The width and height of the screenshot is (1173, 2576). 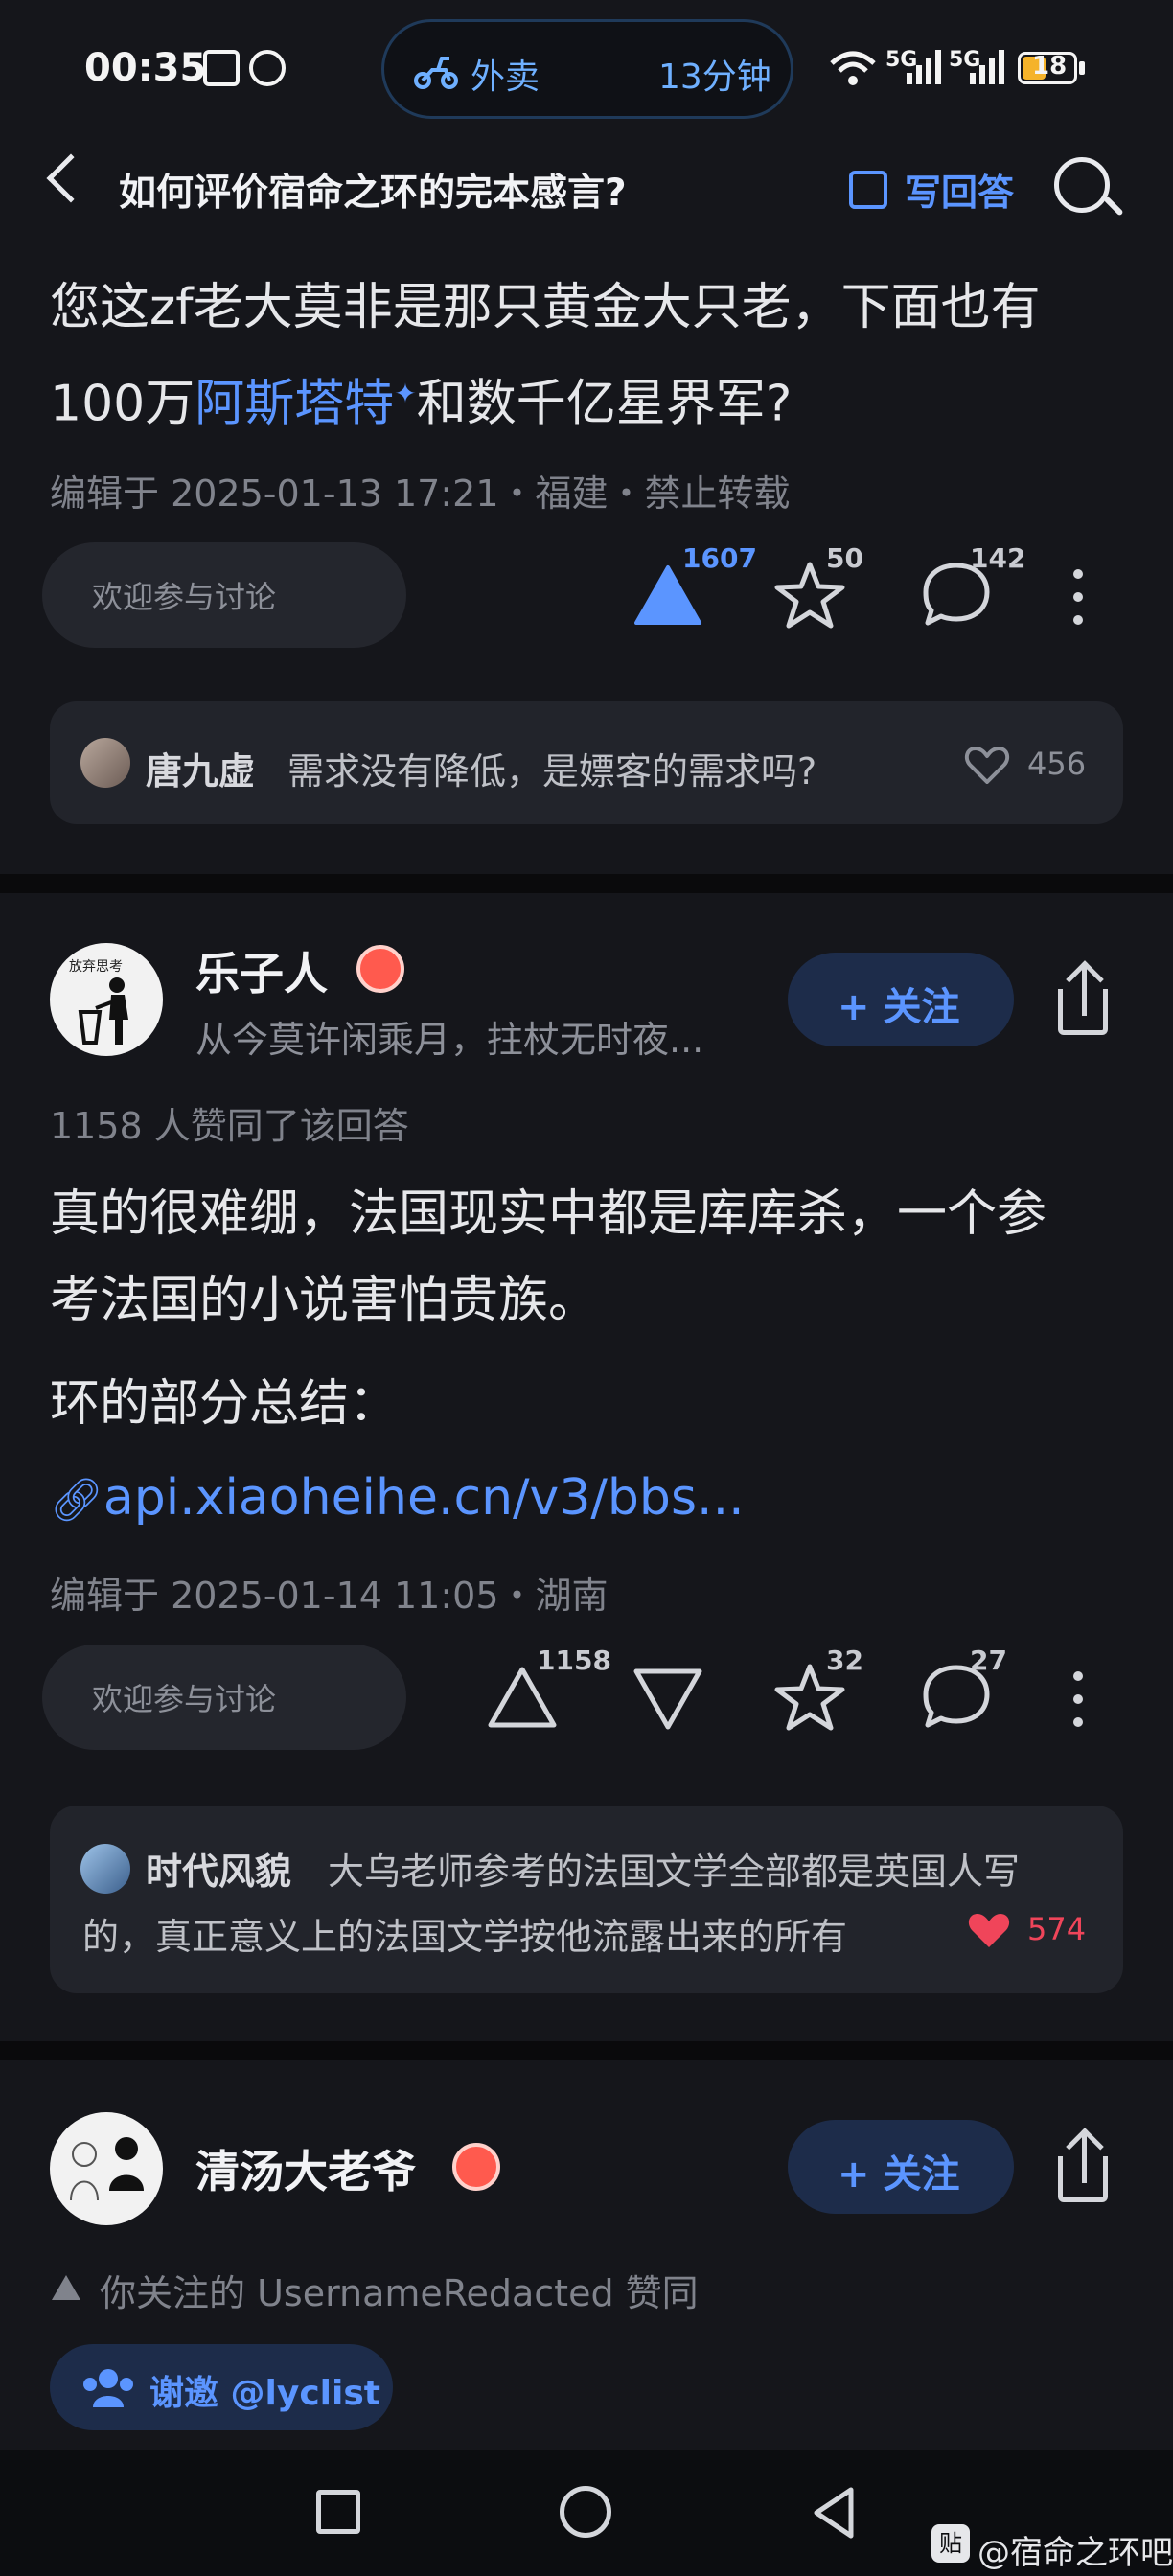 I want to click on answer-1-featured-comment: 唐九虚 需求没有降低，是嫖客的需求吗? 456, so click(x=586, y=763).